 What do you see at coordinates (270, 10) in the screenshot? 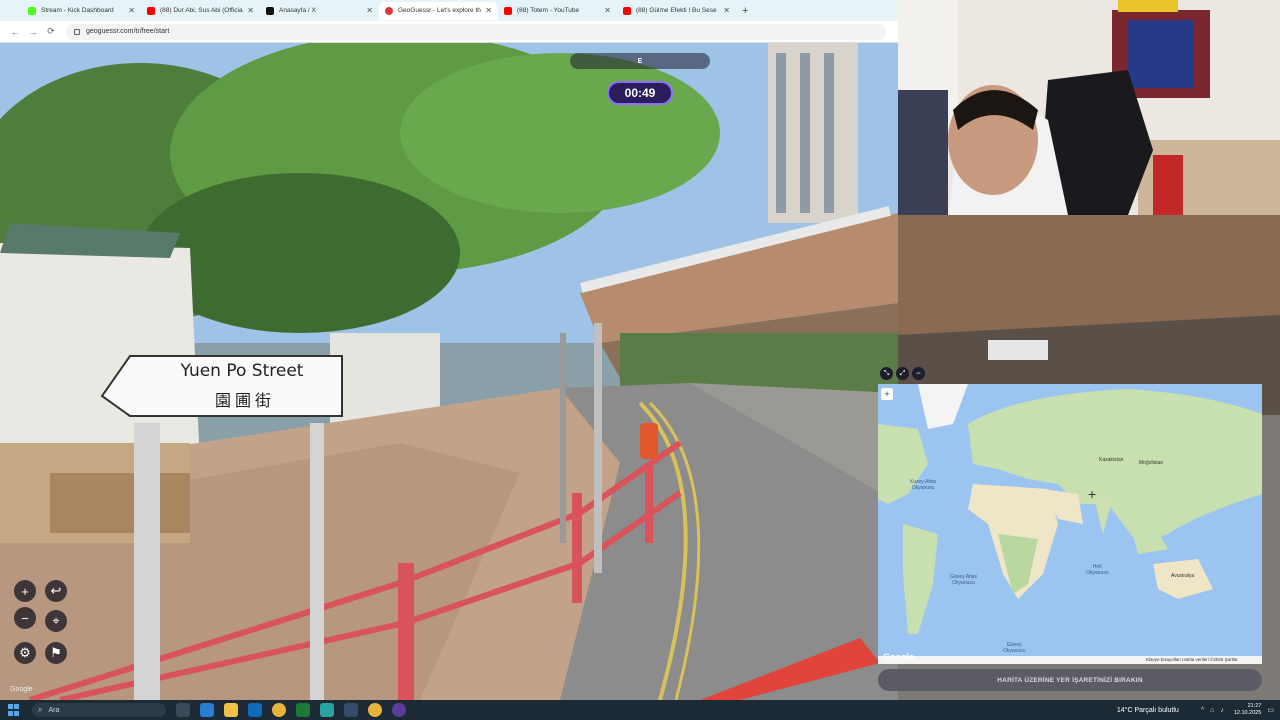
I see `x-icon` at bounding box center [270, 10].